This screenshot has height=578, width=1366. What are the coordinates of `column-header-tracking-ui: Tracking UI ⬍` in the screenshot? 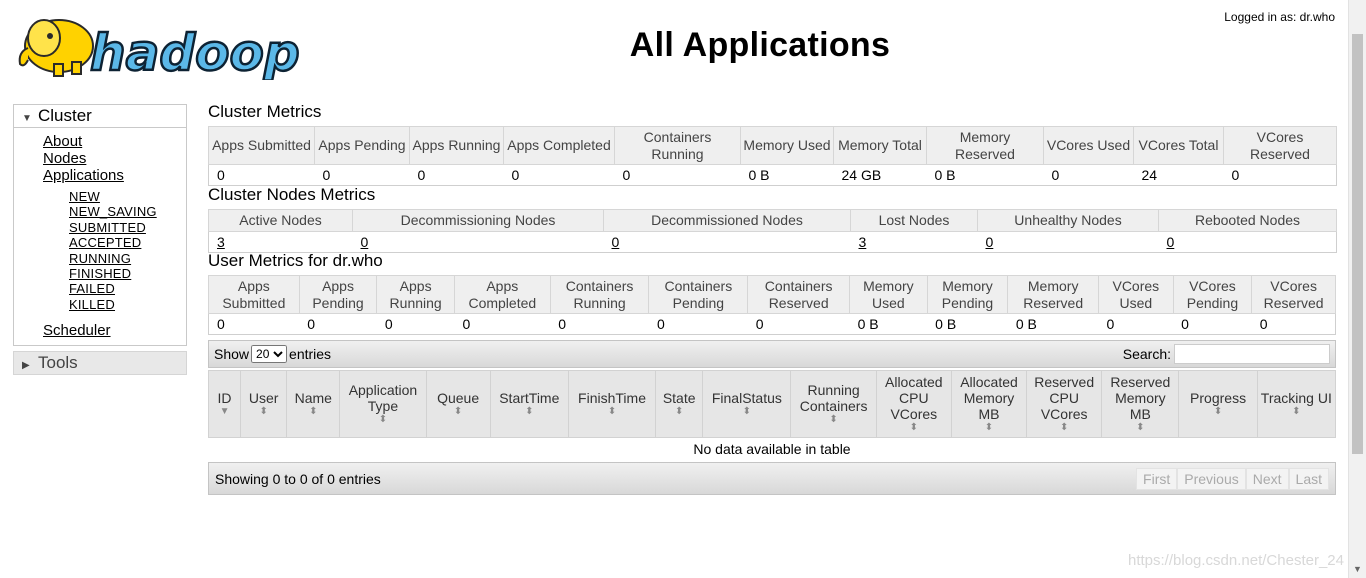 It's located at (1296, 404).